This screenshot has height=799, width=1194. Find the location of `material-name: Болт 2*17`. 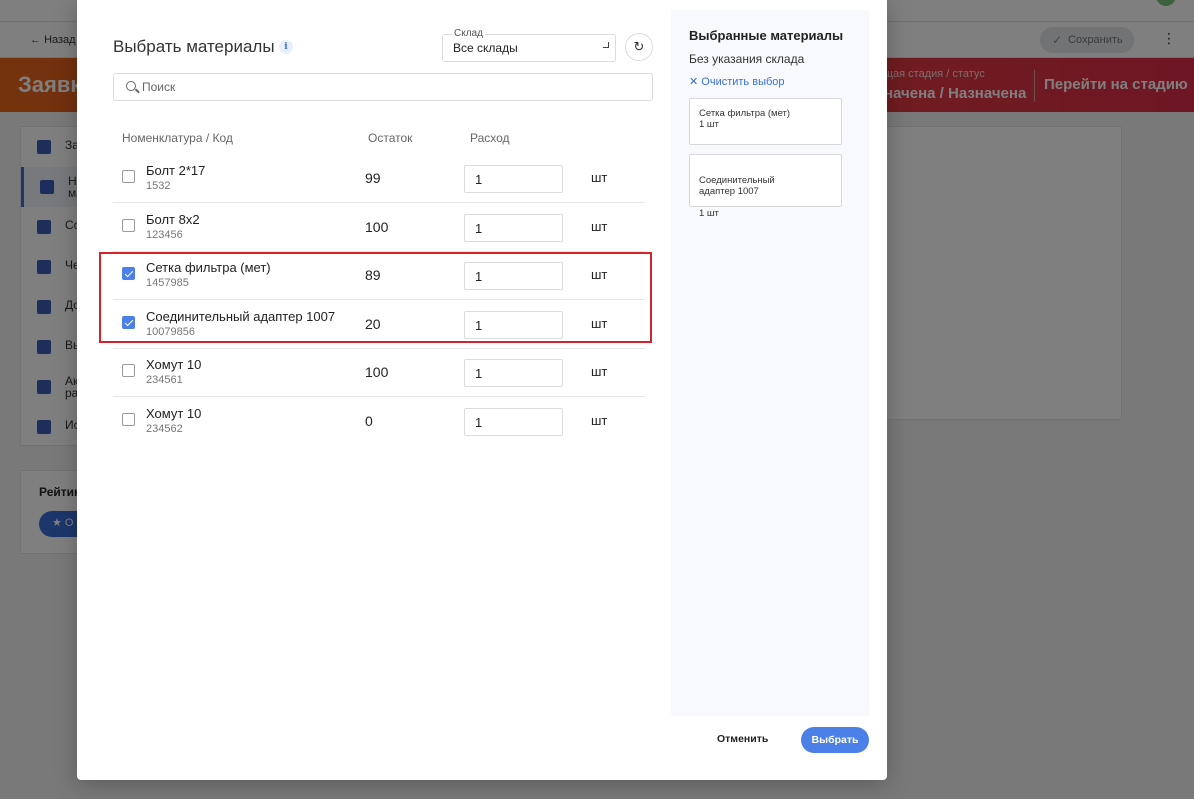

material-name: Болт 2*17 is located at coordinates (176, 170).